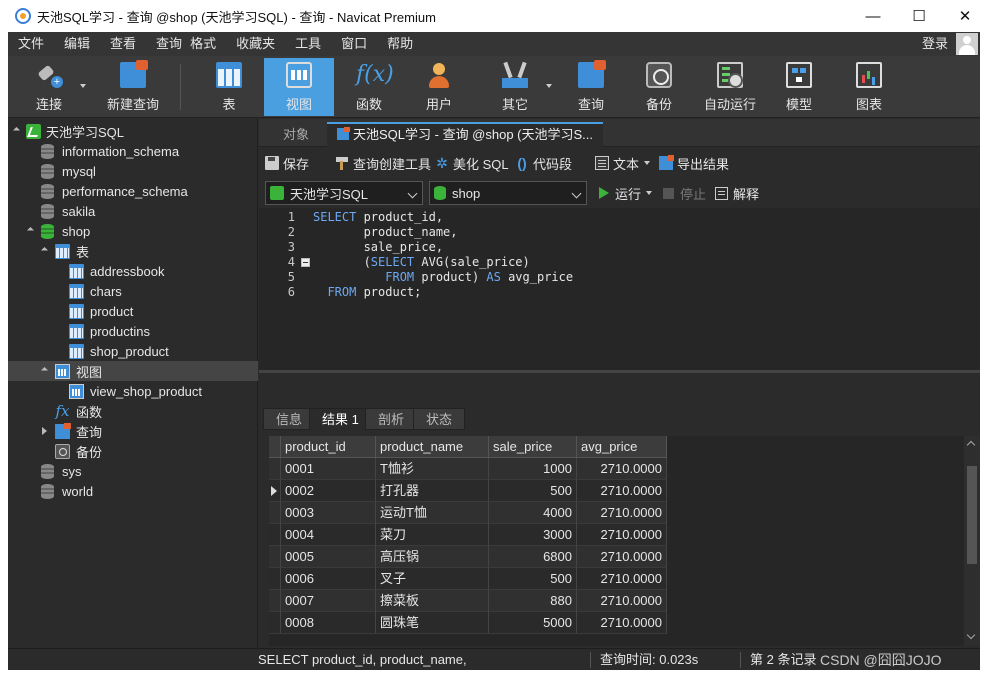 This screenshot has width=988, height=677. I want to click on table-cell: 500, so click(533, 579).